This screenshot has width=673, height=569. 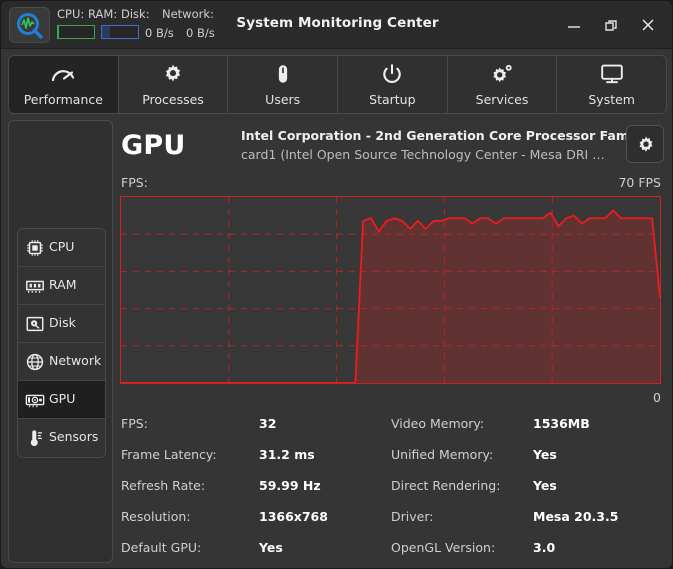 I want to click on sidebar-device-list: CPU RAM Disk Network GPU Sensors, so click(x=61, y=343).